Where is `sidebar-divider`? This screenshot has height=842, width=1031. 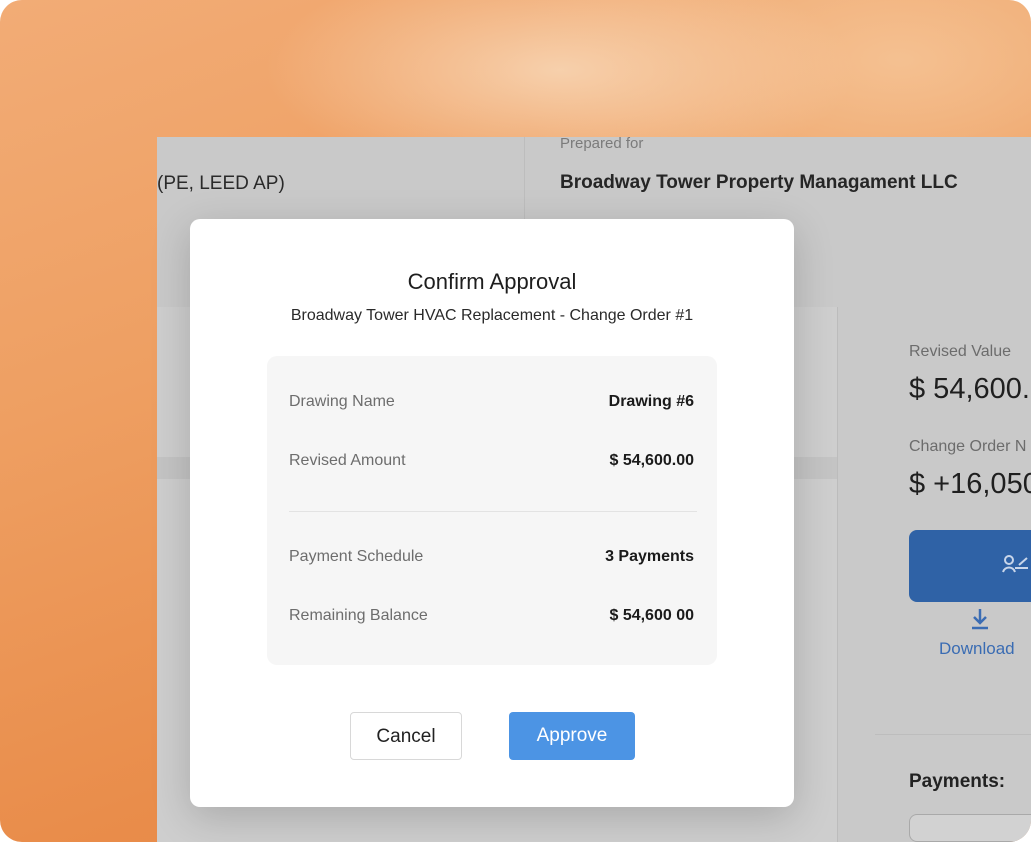
sidebar-divider is located at coordinates (953, 734).